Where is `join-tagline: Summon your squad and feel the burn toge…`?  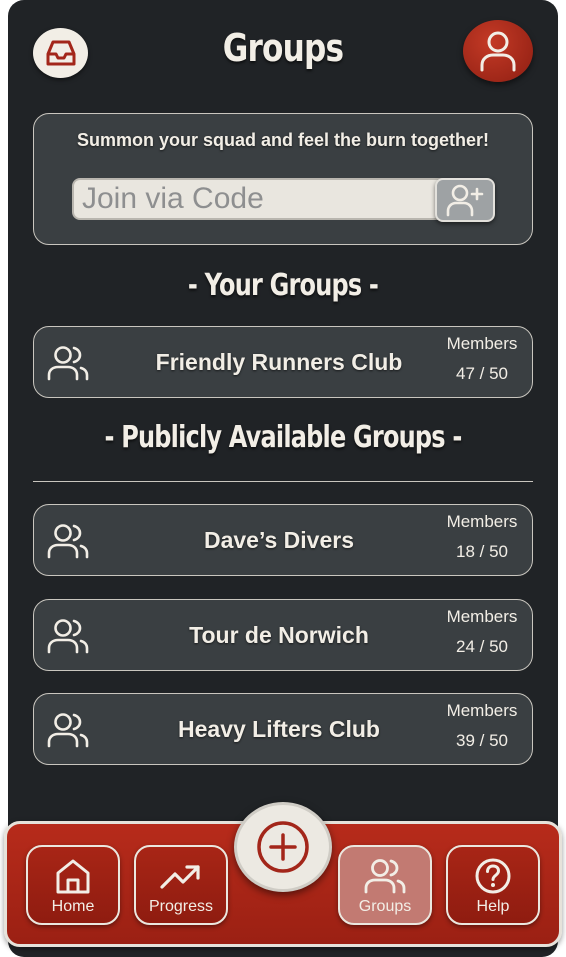
join-tagline: Summon your squad and feel the burn toge… is located at coordinates (283, 140).